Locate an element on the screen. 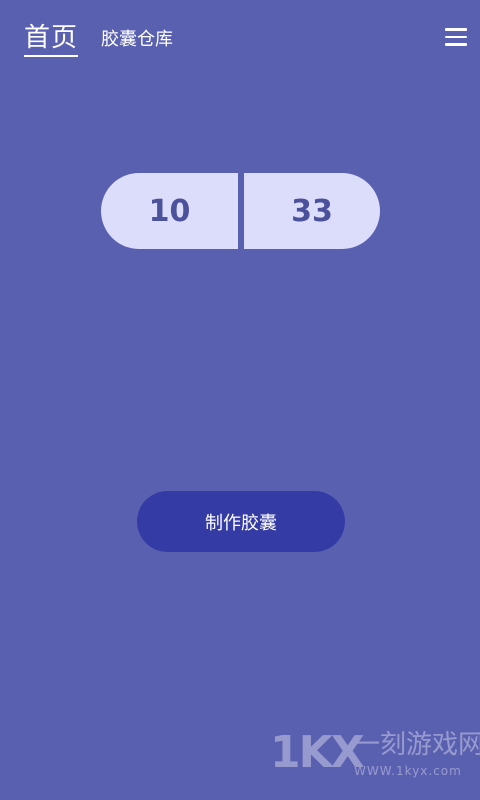 The image size is (480, 800). tab-capsule-warehouse: 胶囊仓库 is located at coordinates (137, 40).